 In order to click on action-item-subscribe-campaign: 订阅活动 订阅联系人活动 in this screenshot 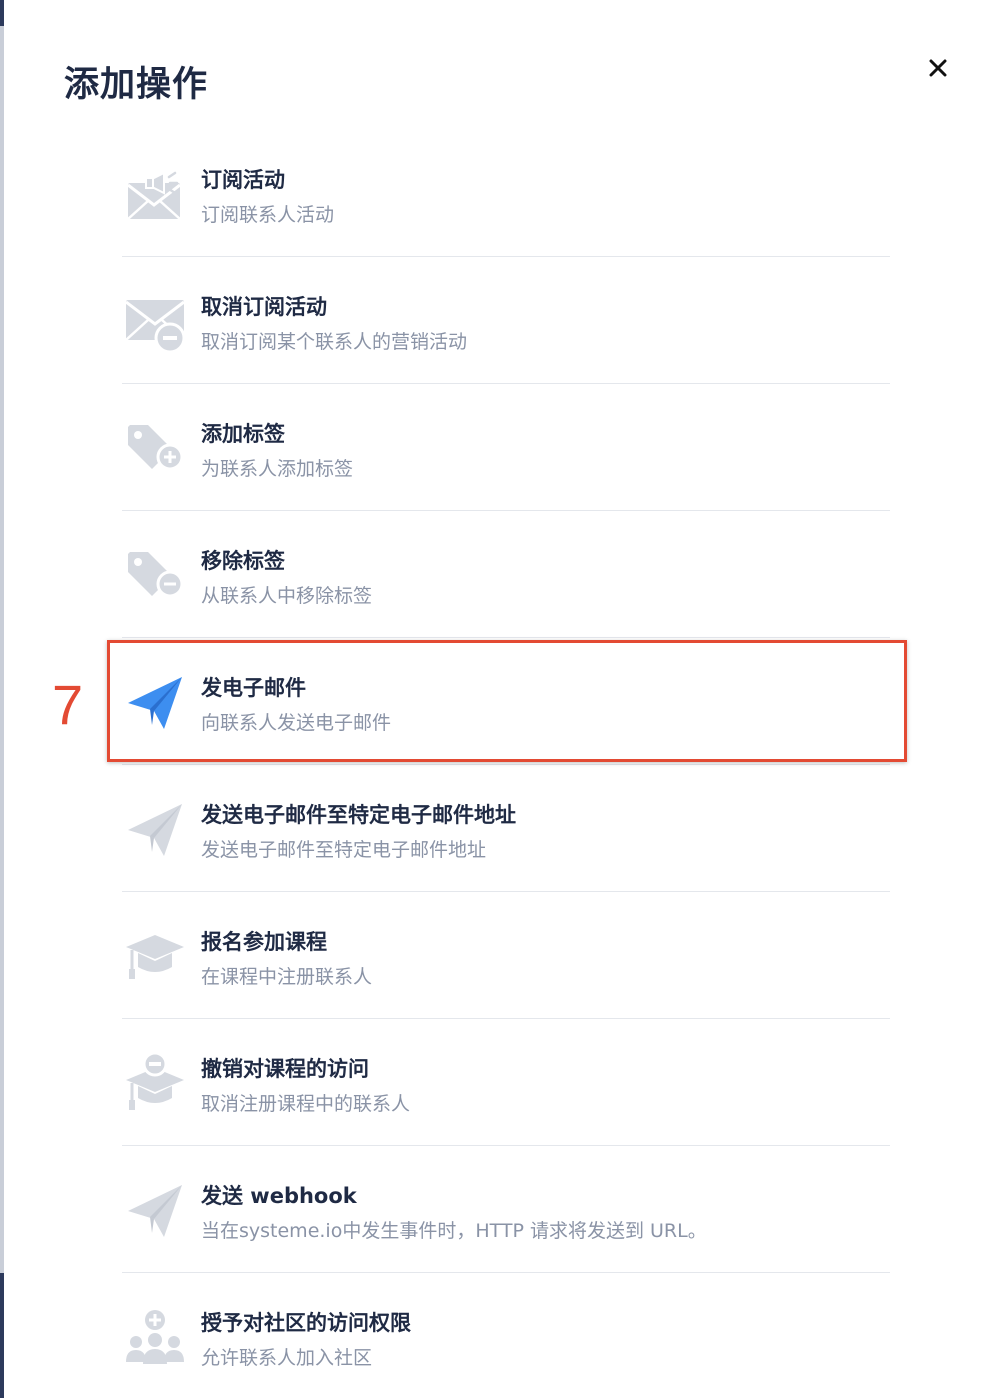, I will do `click(506, 193)`.